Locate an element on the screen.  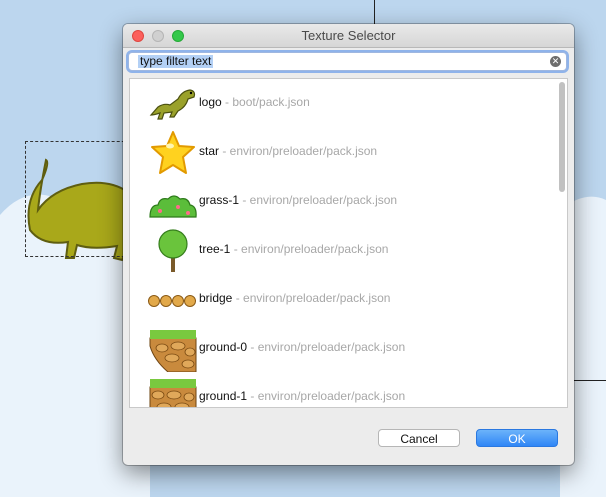
list-item: bridge - environ/preloader/pack.json is located at coordinates (340, 299).